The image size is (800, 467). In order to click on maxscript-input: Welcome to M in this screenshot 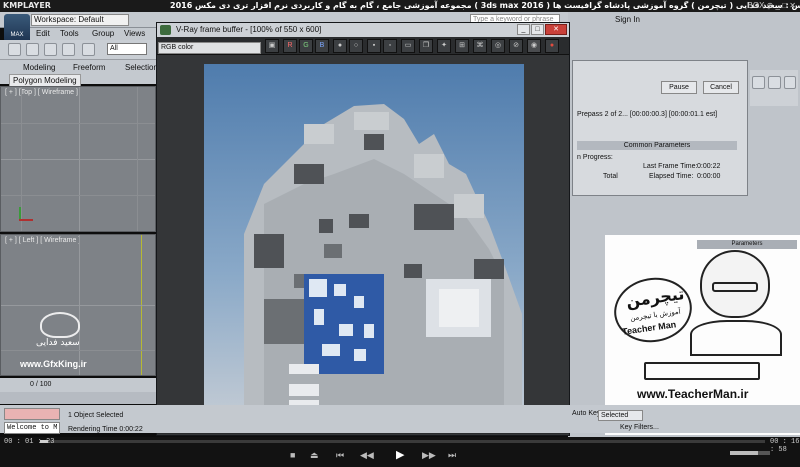, I will do `click(32, 428)`.